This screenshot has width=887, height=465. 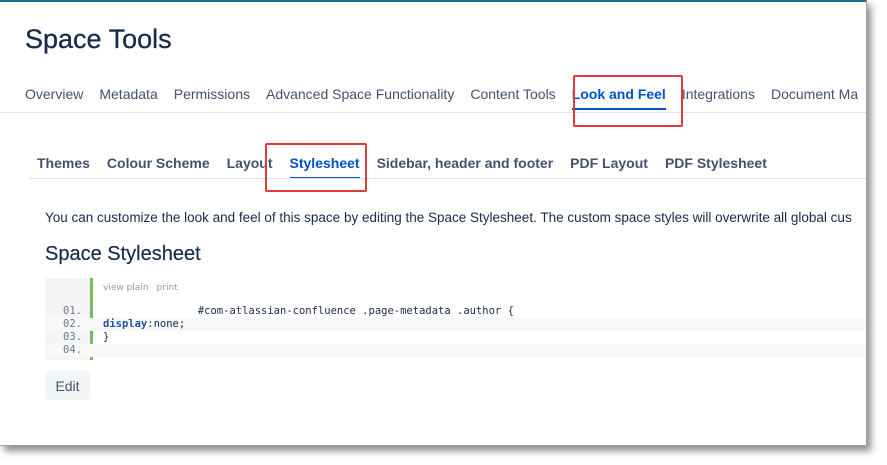 I want to click on tab-metadata: Metadata, so click(x=128, y=98).